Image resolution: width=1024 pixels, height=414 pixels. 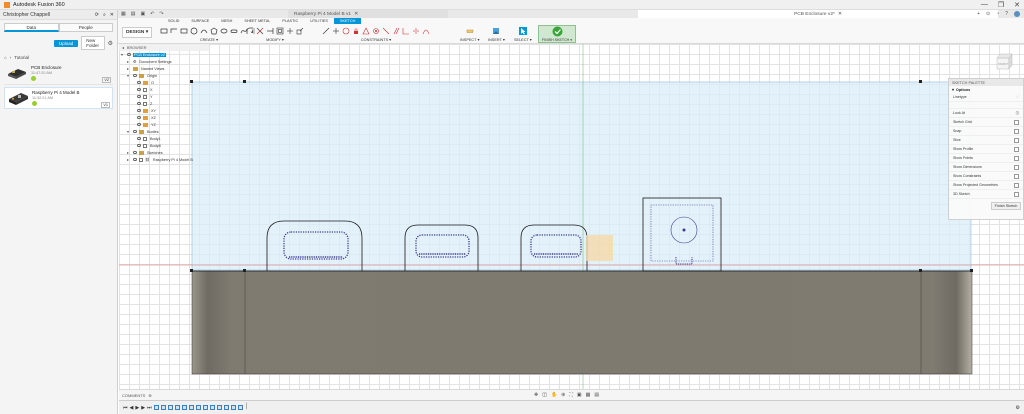 What do you see at coordinates (376, 39) in the screenshot?
I see `constraints-group-label: CONSTRAINTS ▾` at bounding box center [376, 39].